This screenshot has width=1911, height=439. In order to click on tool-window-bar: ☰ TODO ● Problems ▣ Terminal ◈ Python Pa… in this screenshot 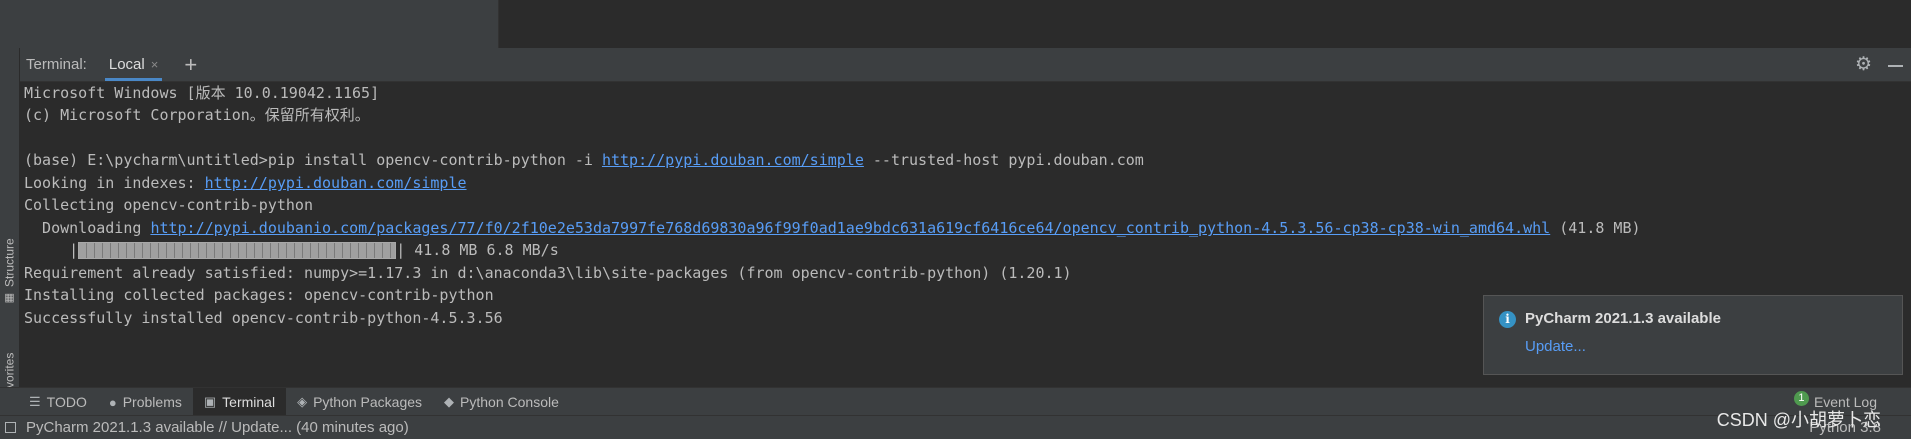, I will do `click(955, 401)`.